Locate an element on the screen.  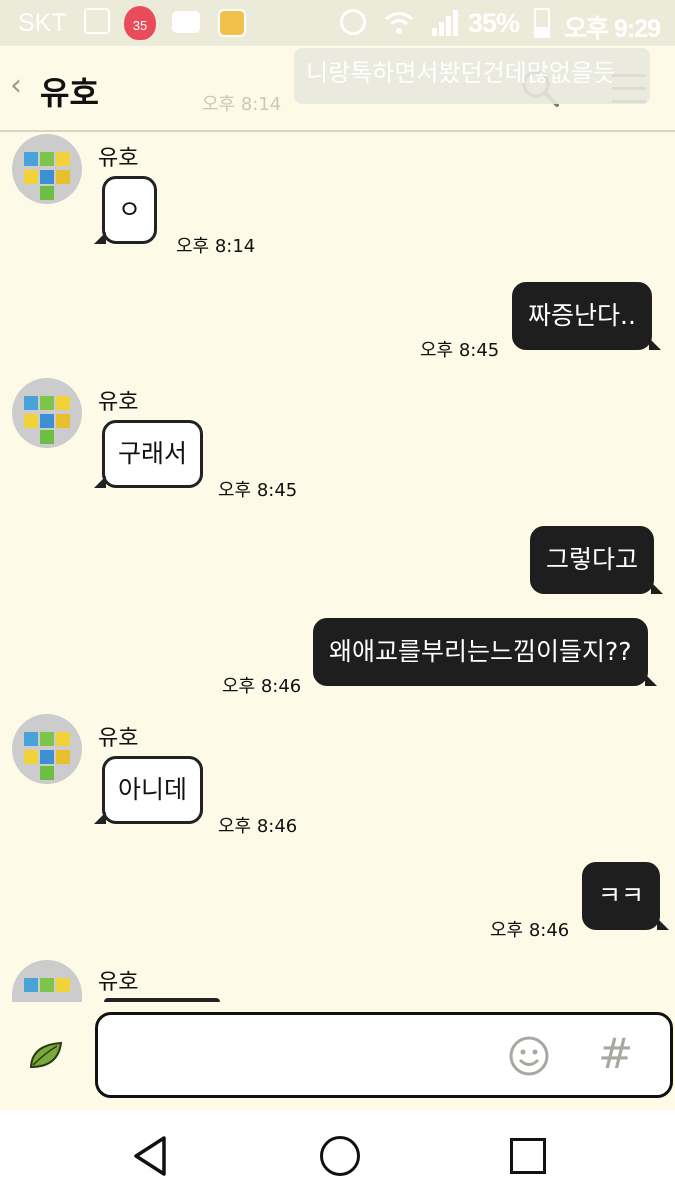
back-chevron-icon: ‹ is located at coordinates (16, 85).